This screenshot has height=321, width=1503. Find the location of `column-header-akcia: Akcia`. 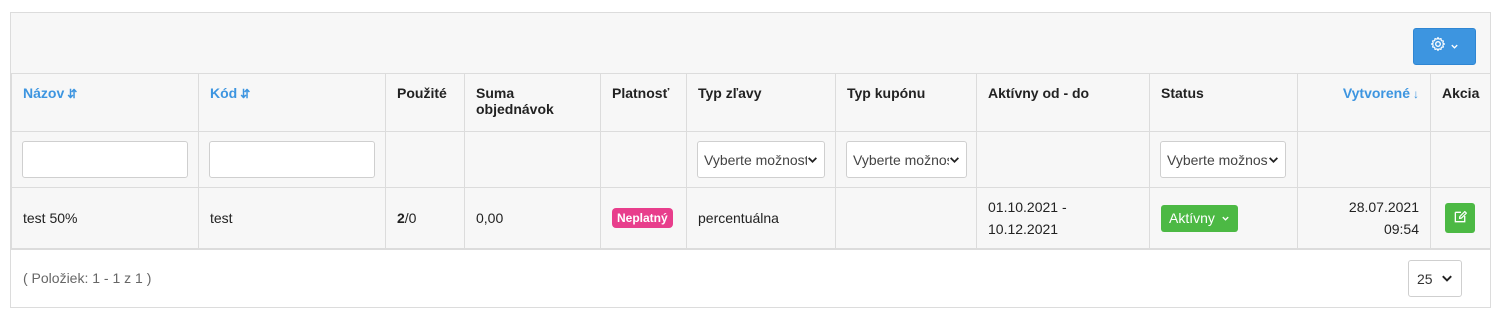

column-header-akcia: Akcia is located at coordinates (1460, 102).